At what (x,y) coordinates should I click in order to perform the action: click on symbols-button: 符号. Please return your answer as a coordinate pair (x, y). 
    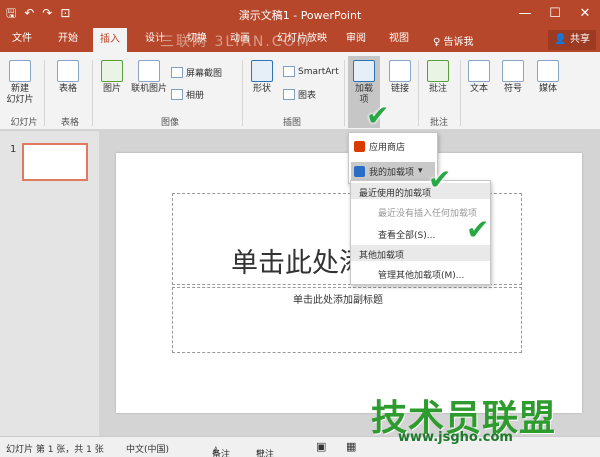
    Looking at the image, I should click on (513, 77).